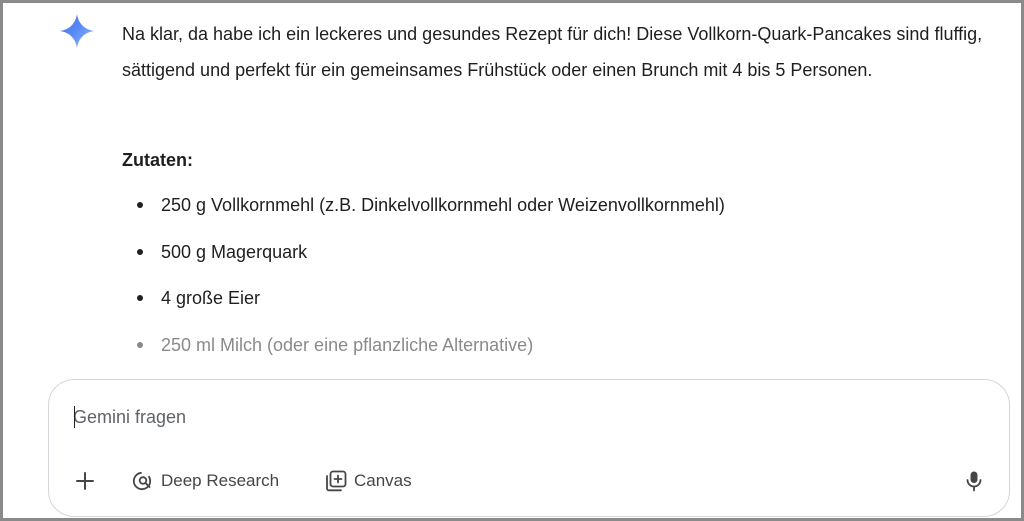  I want to click on microphone-button, so click(974, 481).